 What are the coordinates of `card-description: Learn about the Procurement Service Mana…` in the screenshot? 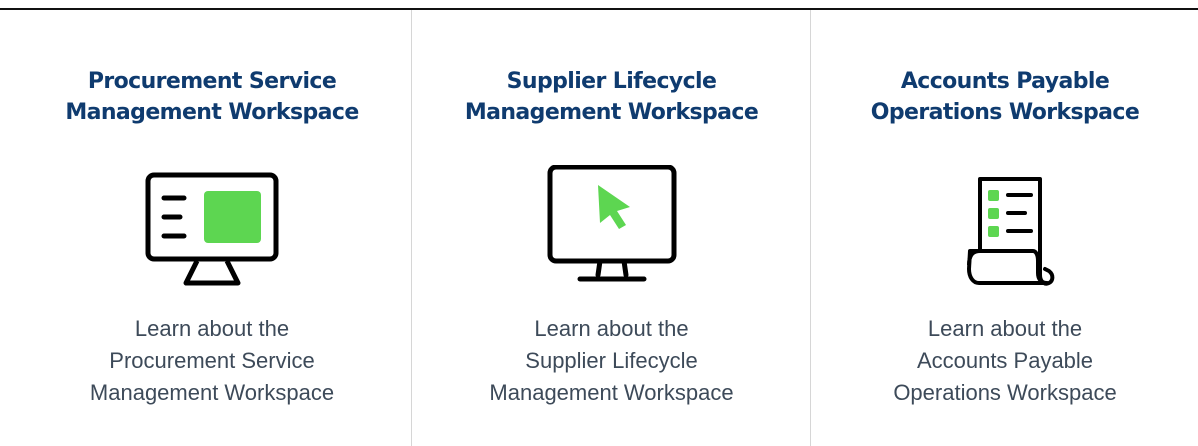 It's located at (212, 360).